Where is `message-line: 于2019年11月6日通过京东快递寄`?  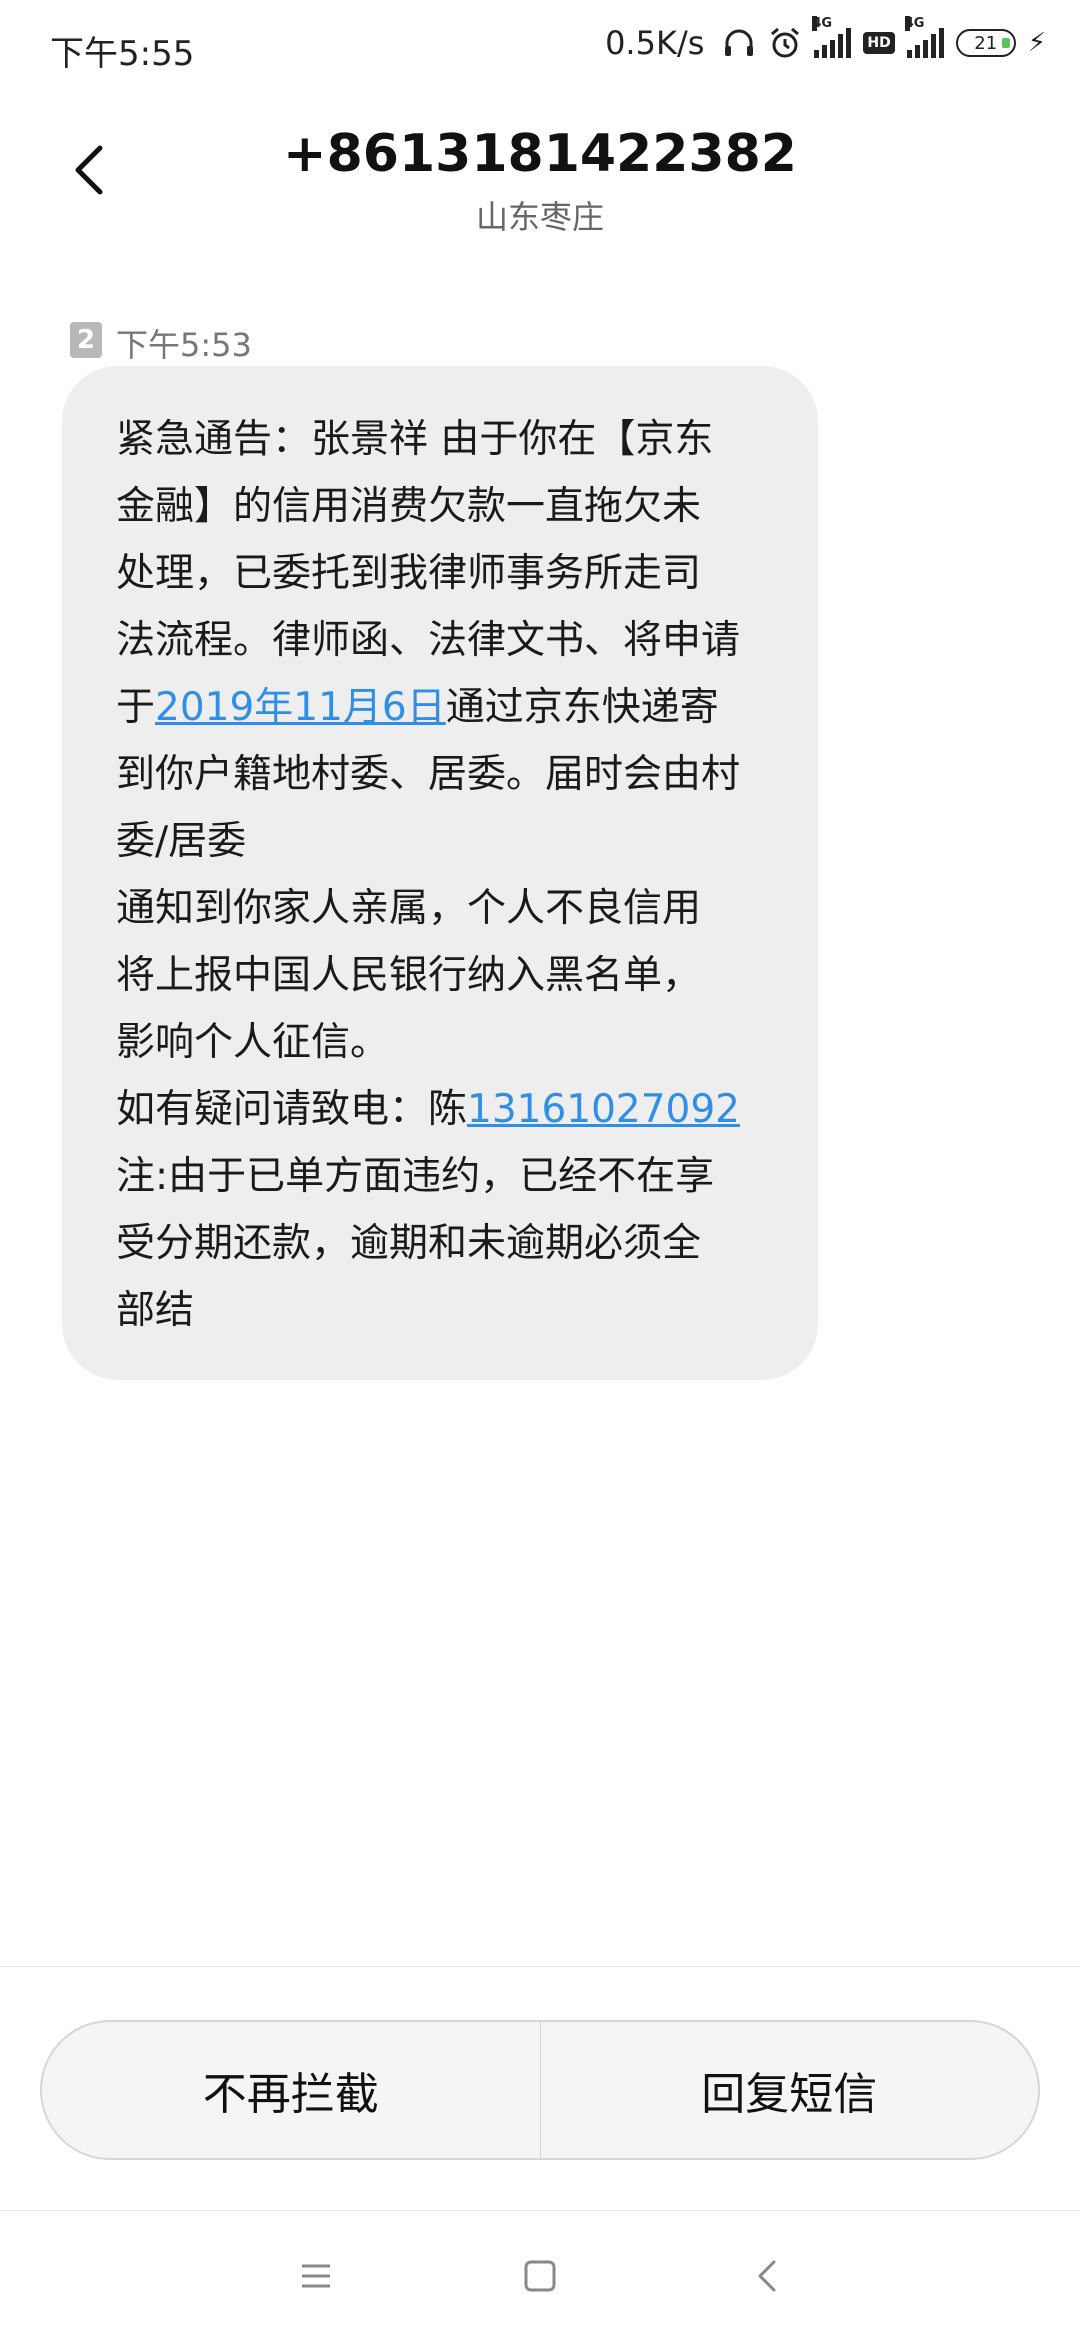 message-line: 于2019年11月6日通过京东快递寄 is located at coordinates (417, 707).